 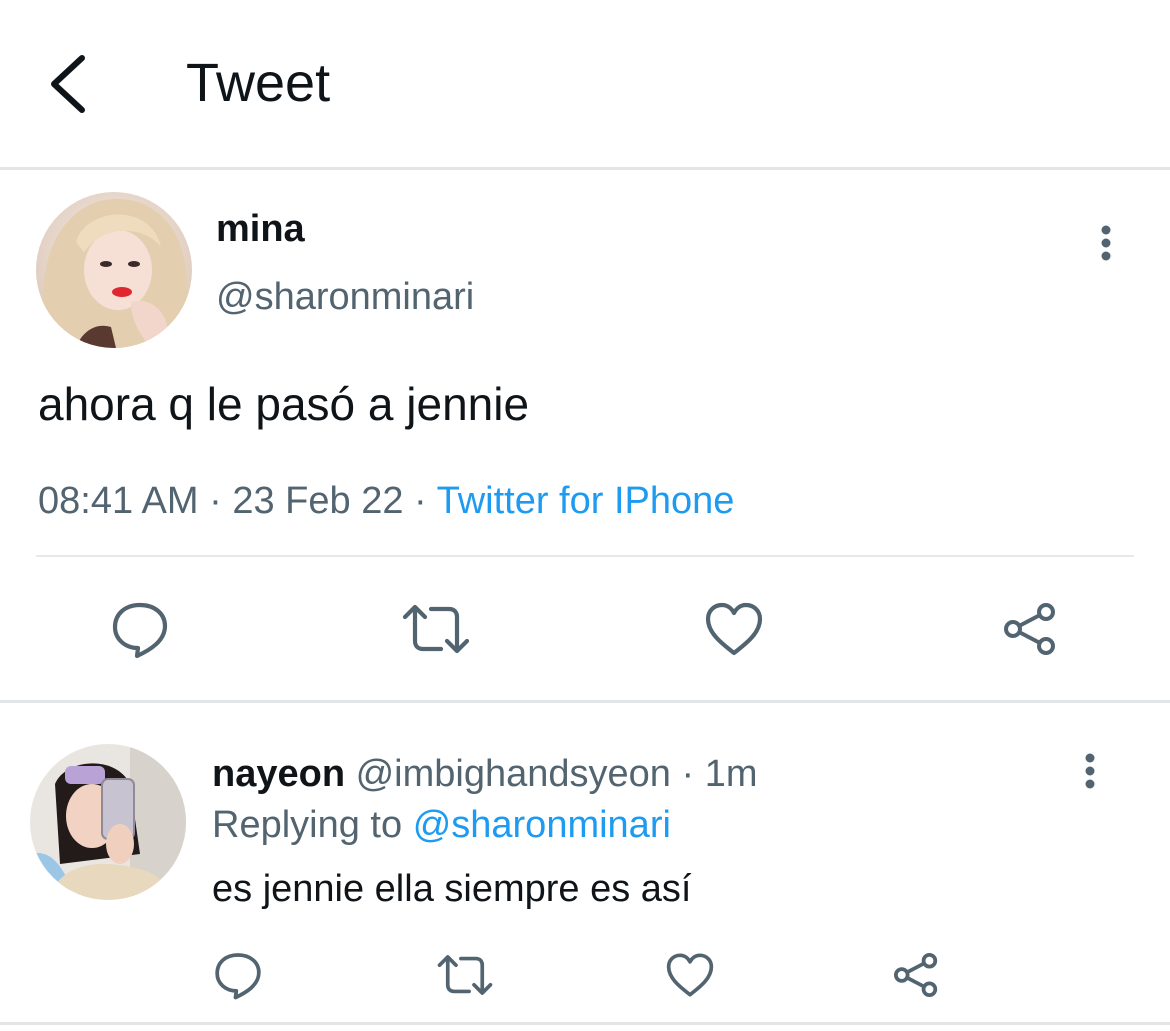 I want to click on tweet-date: 23 Feb 22, so click(x=318, y=501).